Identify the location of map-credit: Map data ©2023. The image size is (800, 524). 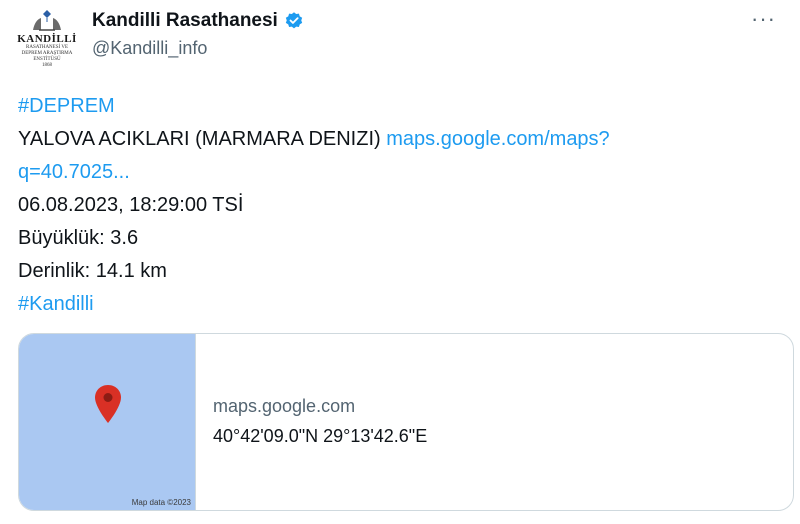
(161, 502).